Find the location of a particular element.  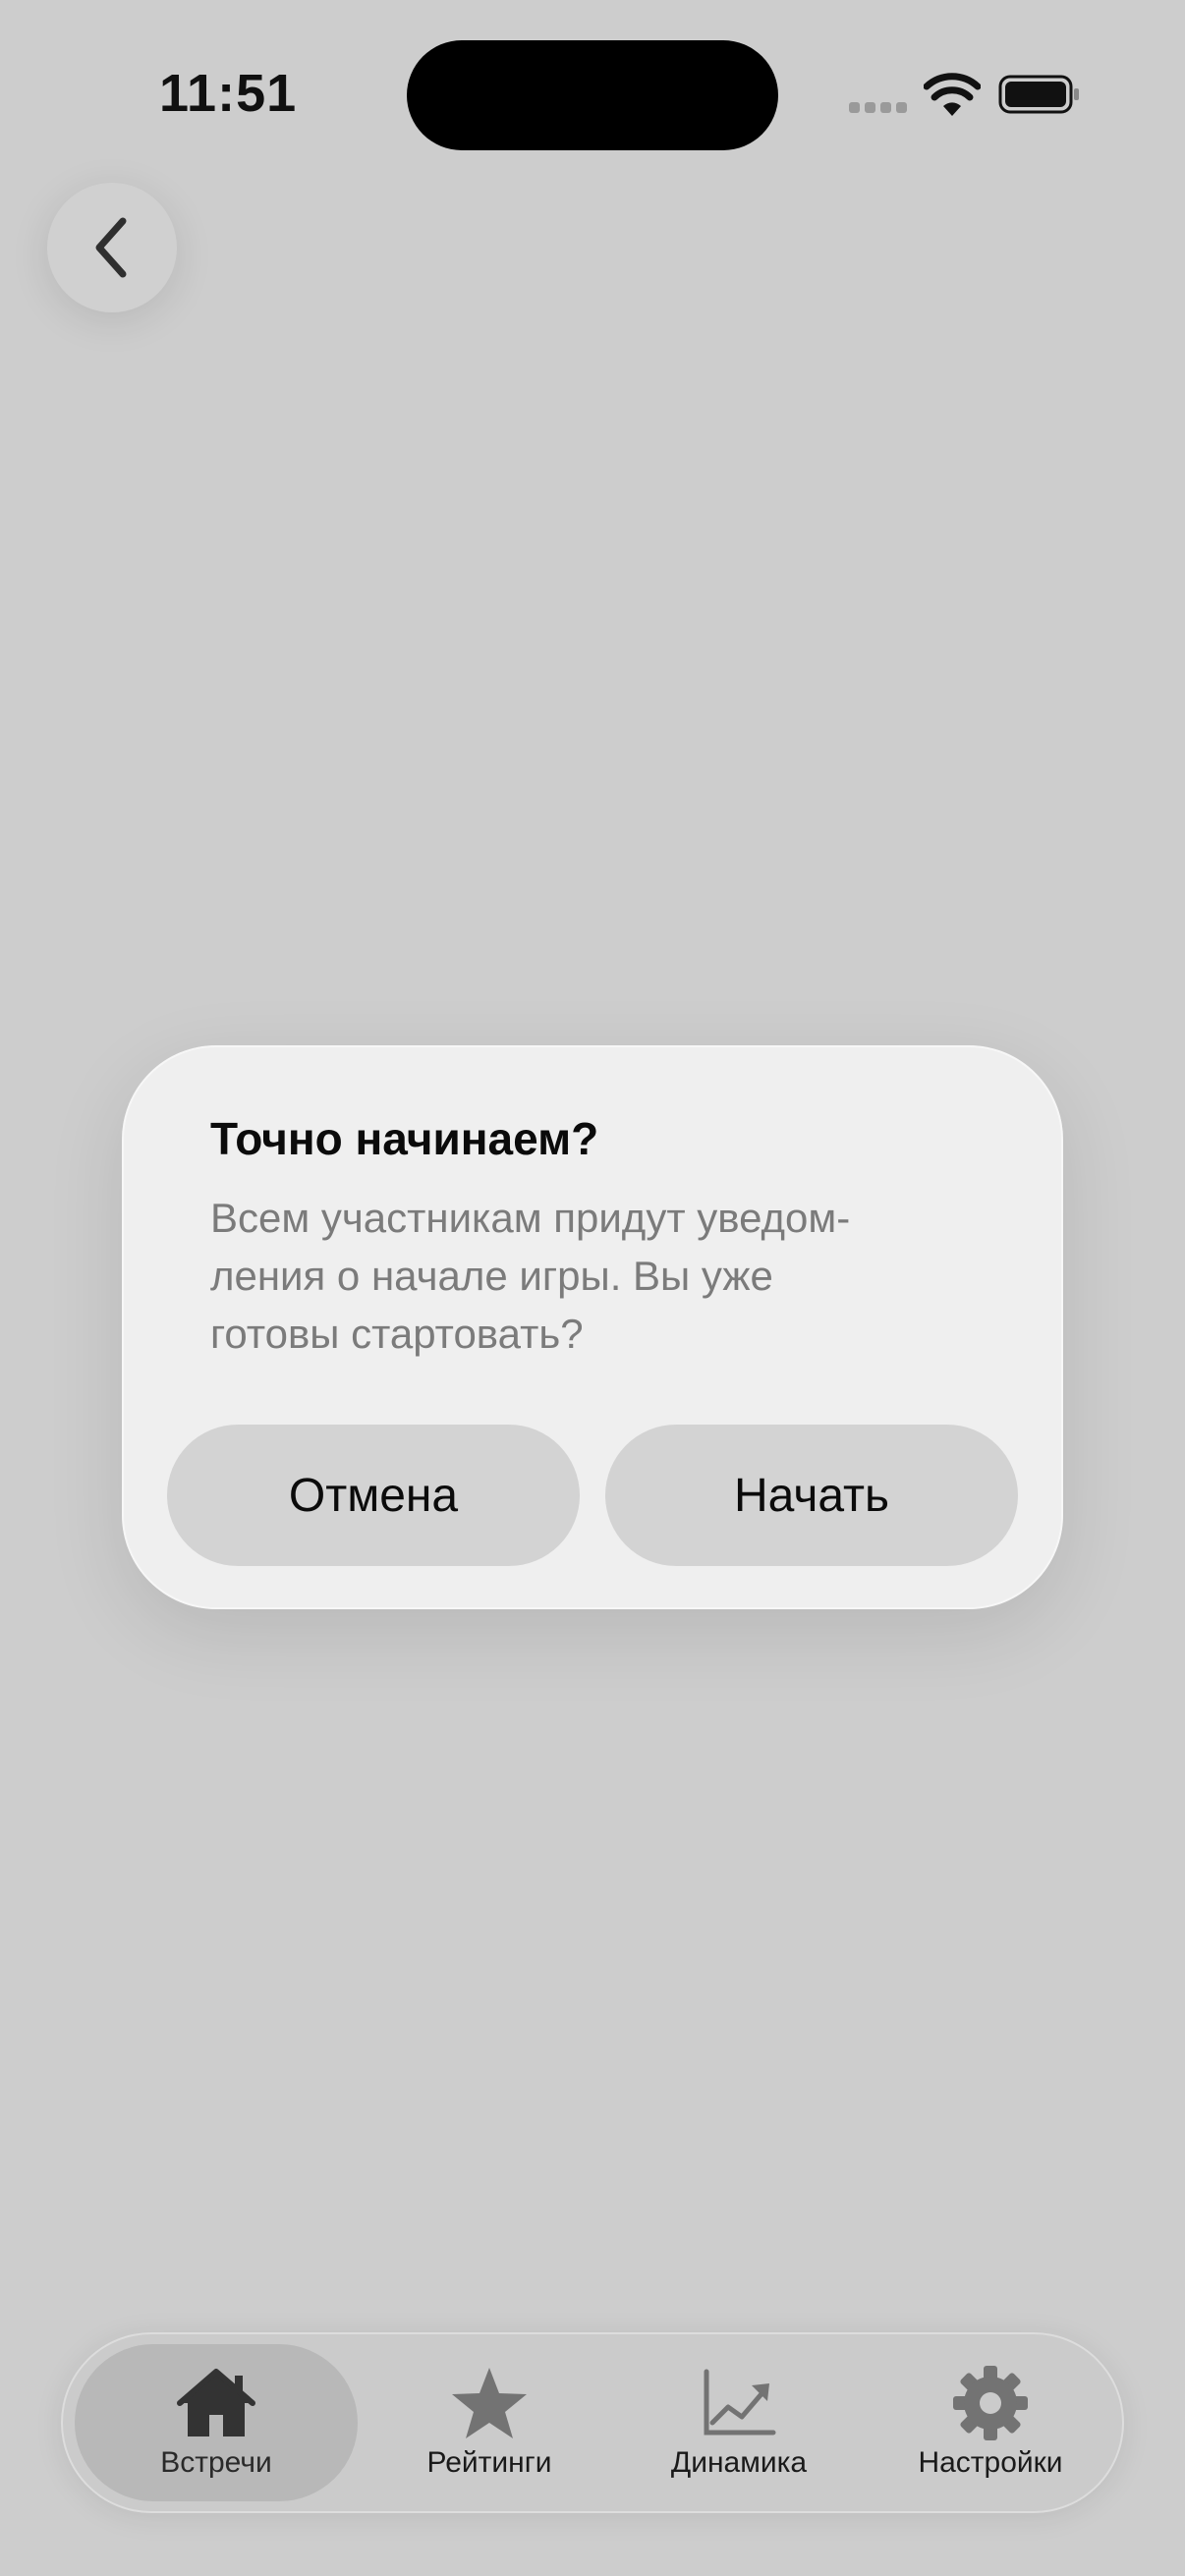

start-button: Начать is located at coordinates (812, 1495).